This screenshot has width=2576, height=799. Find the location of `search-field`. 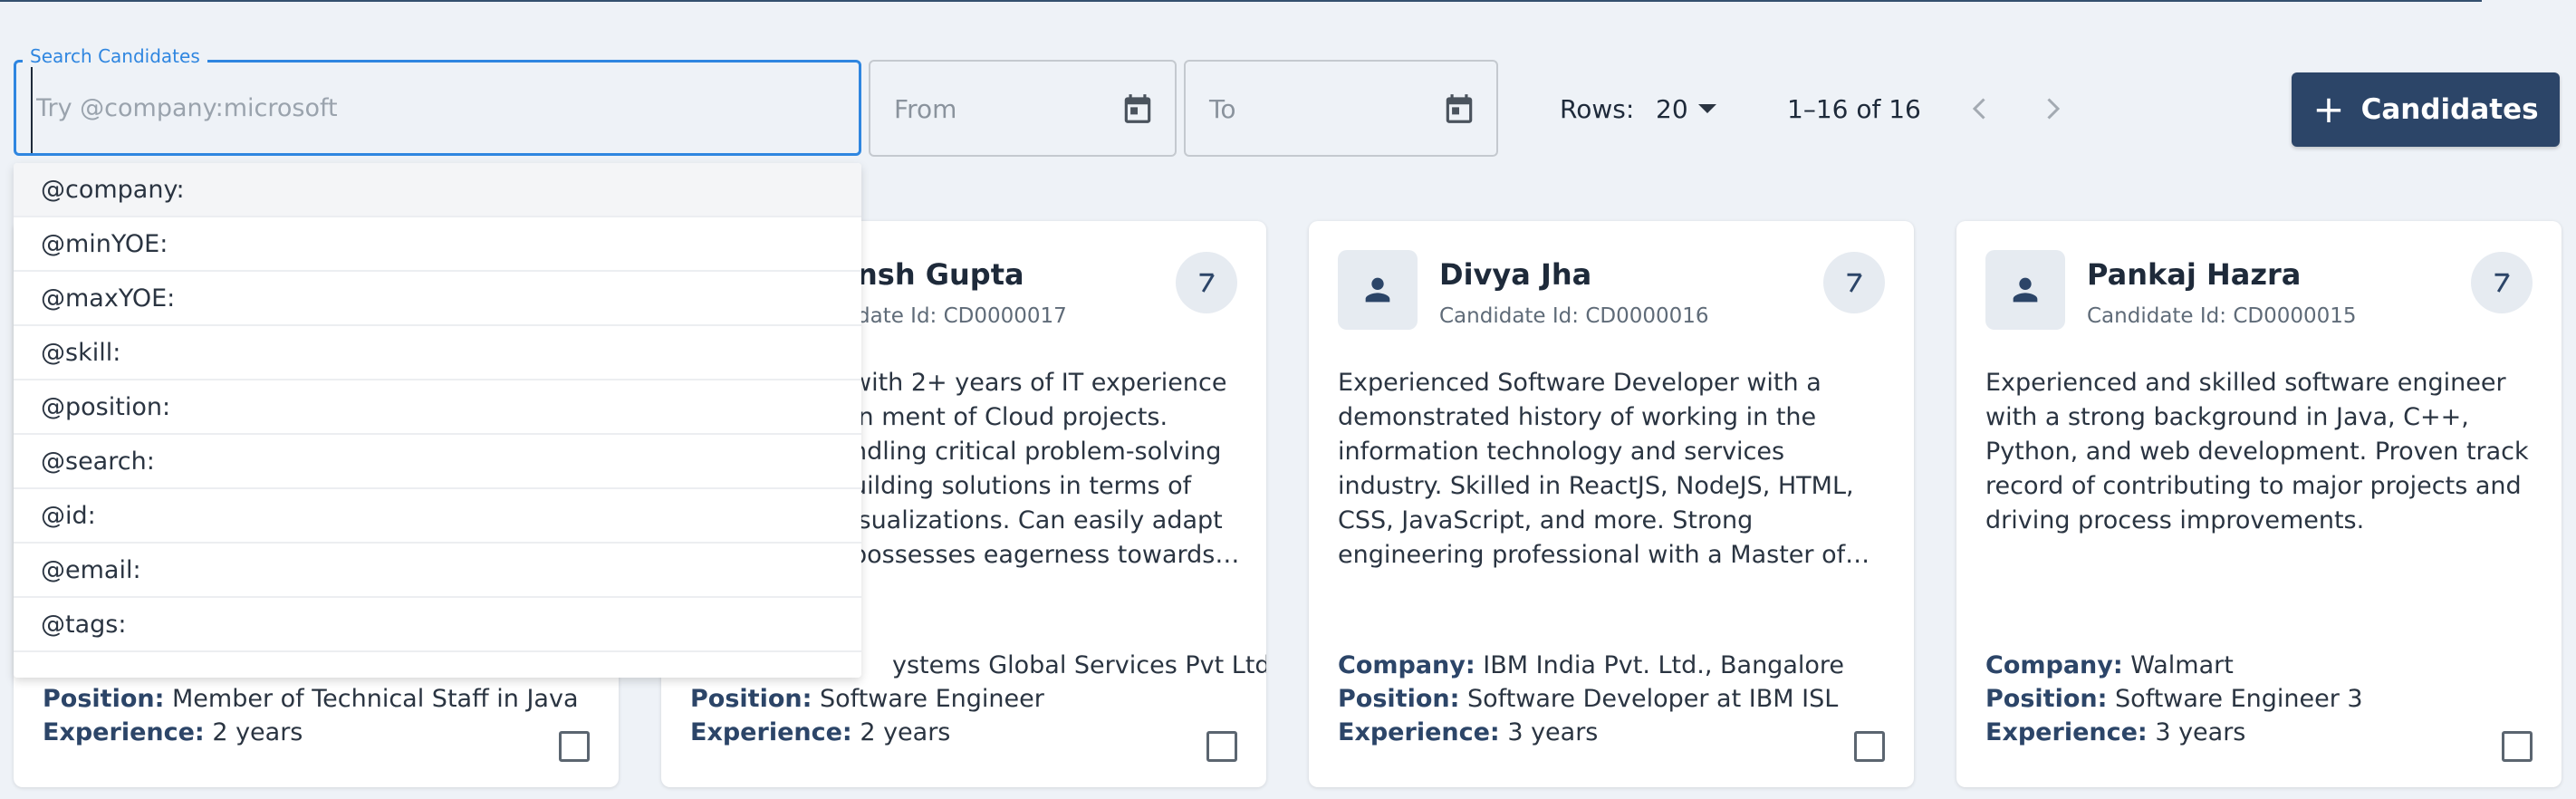

search-field is located at coordinates (437, 108).